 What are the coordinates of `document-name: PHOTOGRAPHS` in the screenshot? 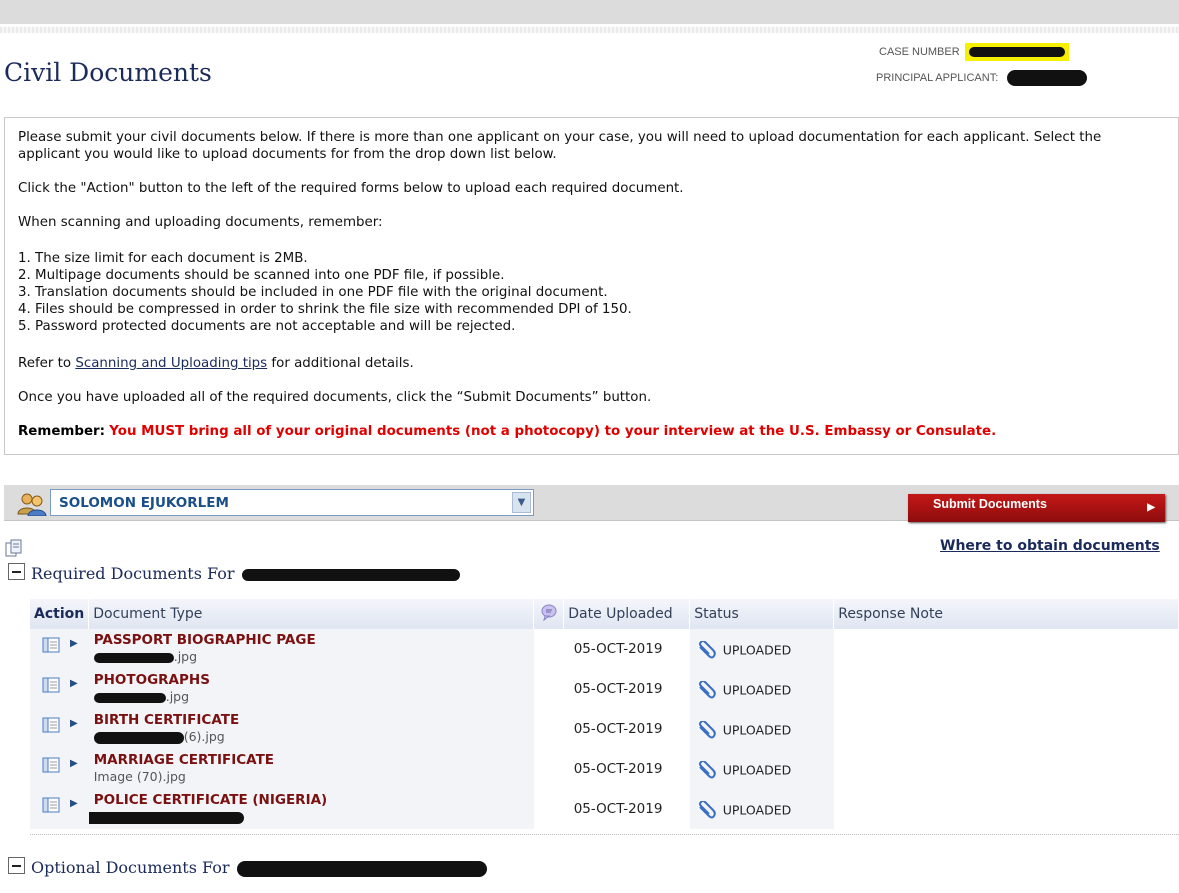 It's located at (151, 680).